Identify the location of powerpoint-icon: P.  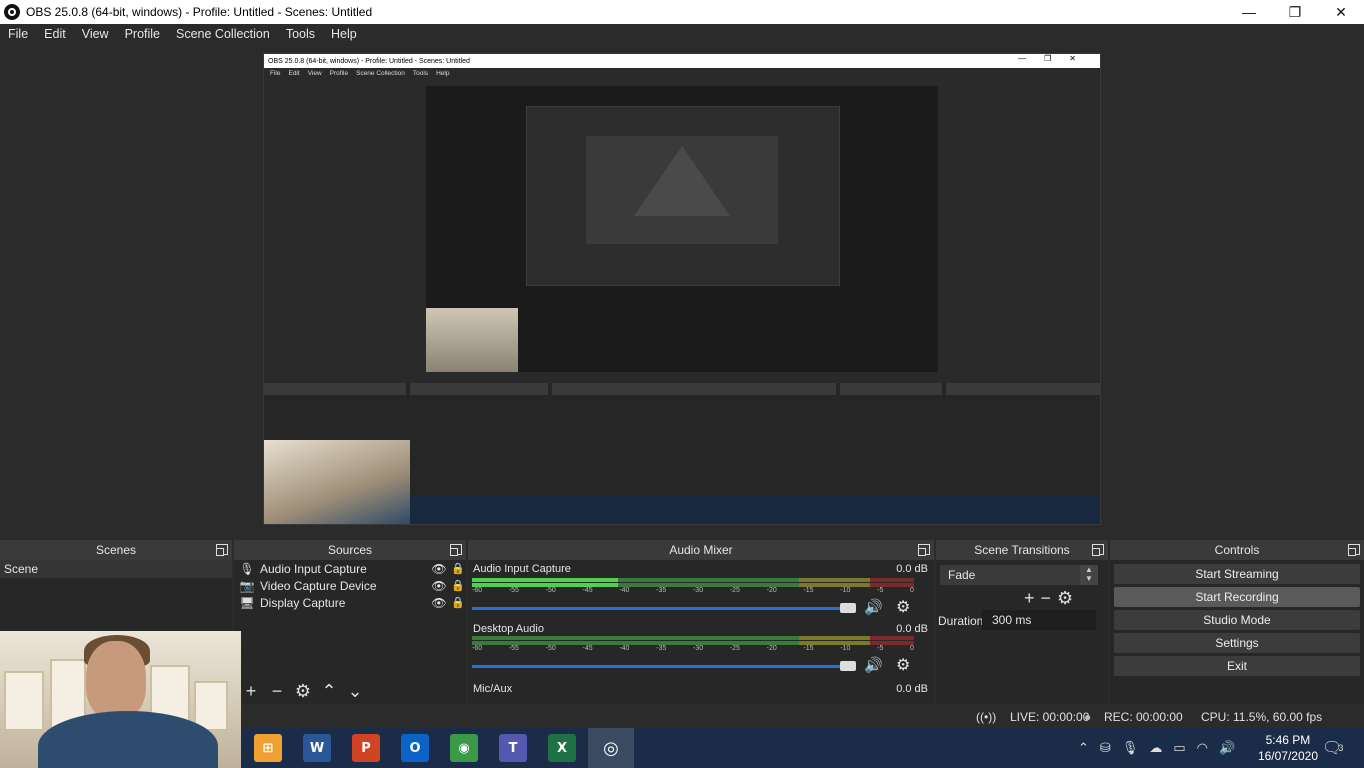
(366, 748).